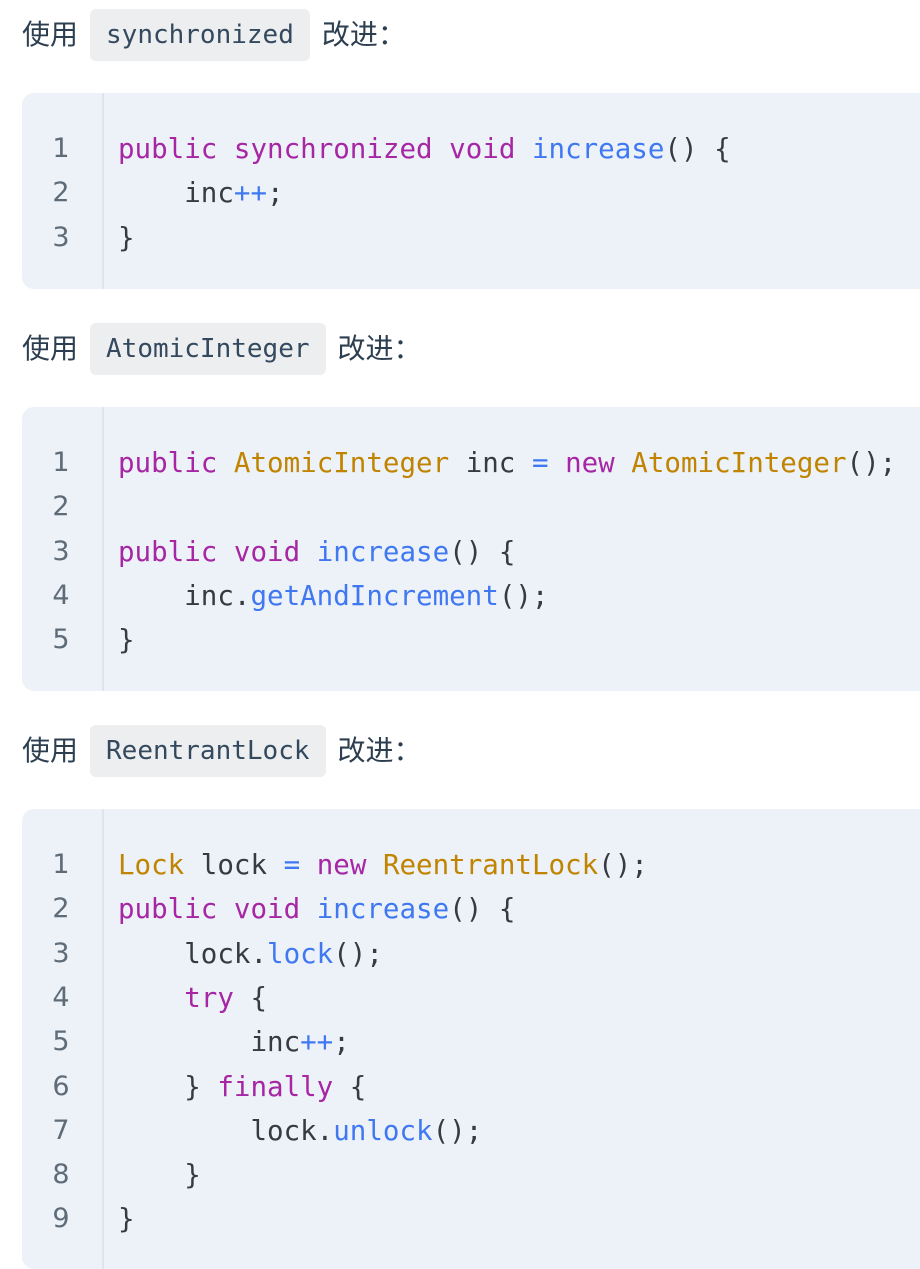 This screenshot has height=1269, width=920. I want to click on line-number: 8, so click(61, 1175).